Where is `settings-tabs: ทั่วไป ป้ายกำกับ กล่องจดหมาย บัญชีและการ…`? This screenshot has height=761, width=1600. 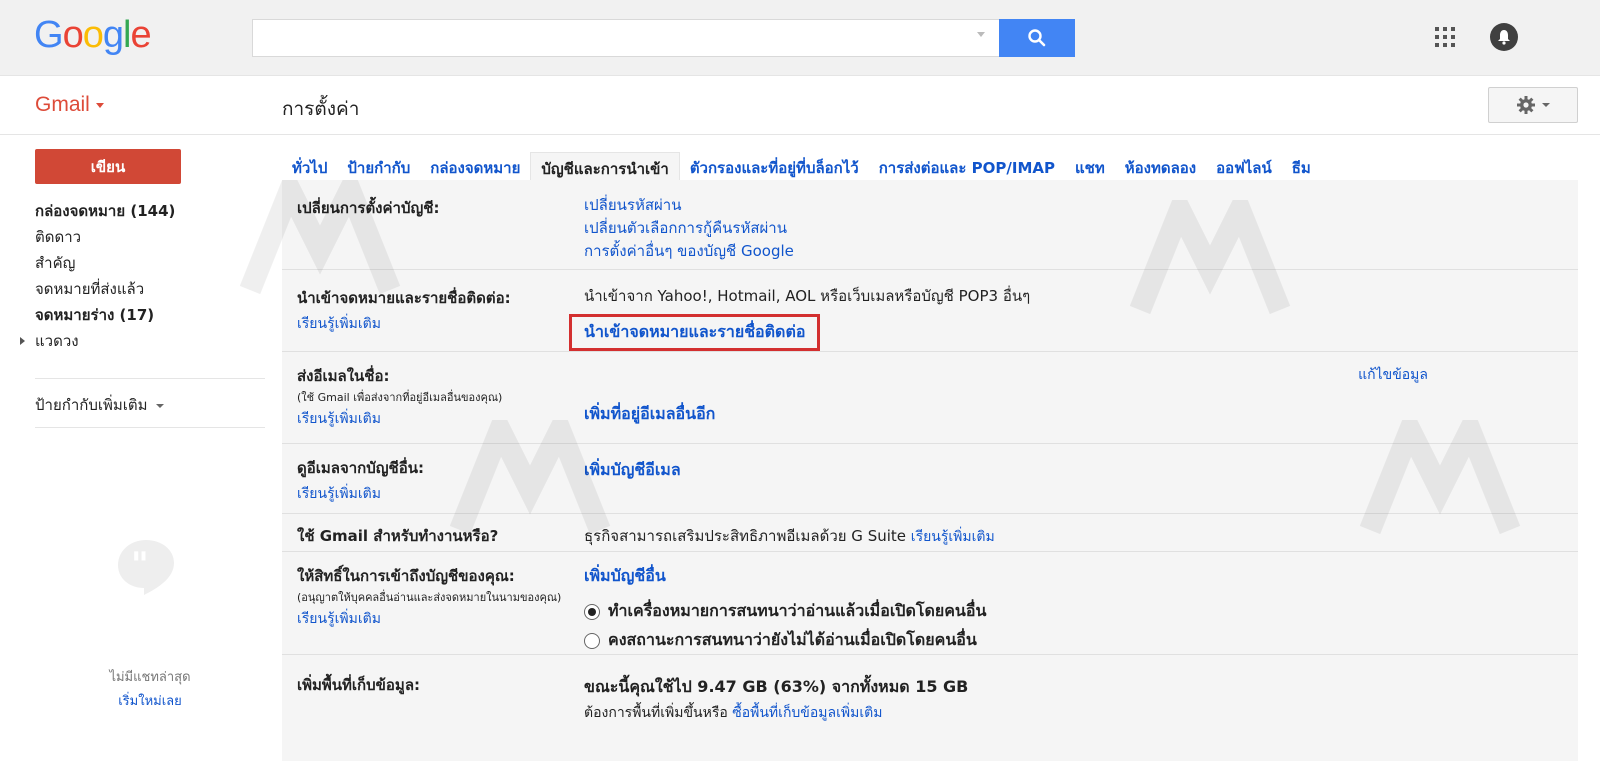
settings-tabs: ทั่วไป ป้ายกำกับ กล่องจดหมาย บัญชีและการ… is located at coordinates (801, 166).